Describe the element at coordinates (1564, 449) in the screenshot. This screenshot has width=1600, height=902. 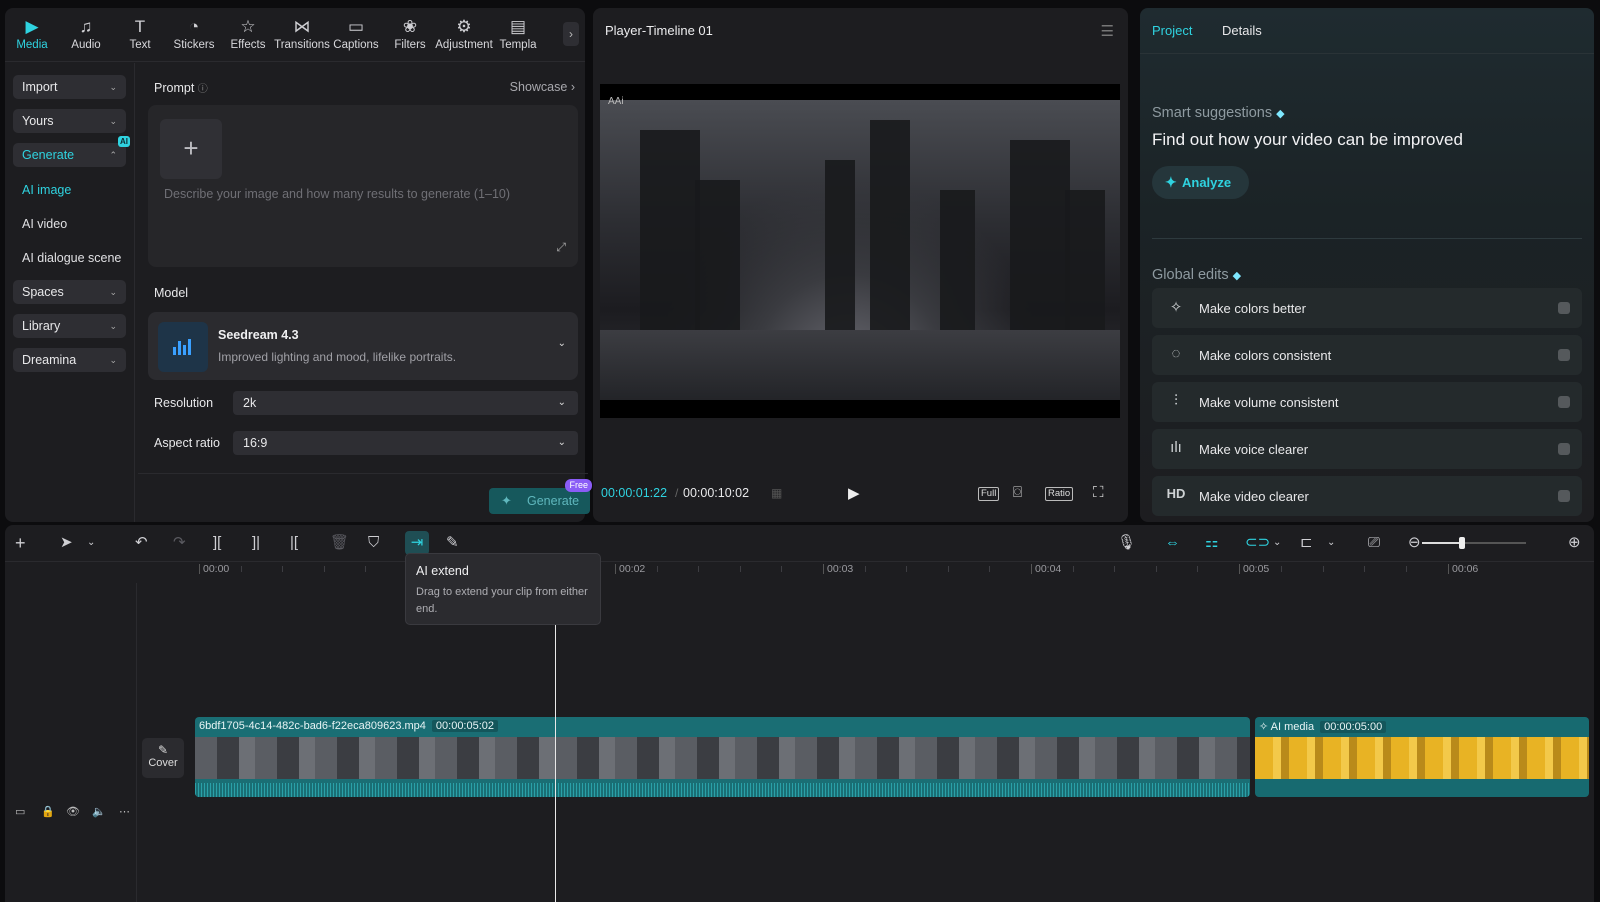
I see `toggle-voice-clearer` at that location.